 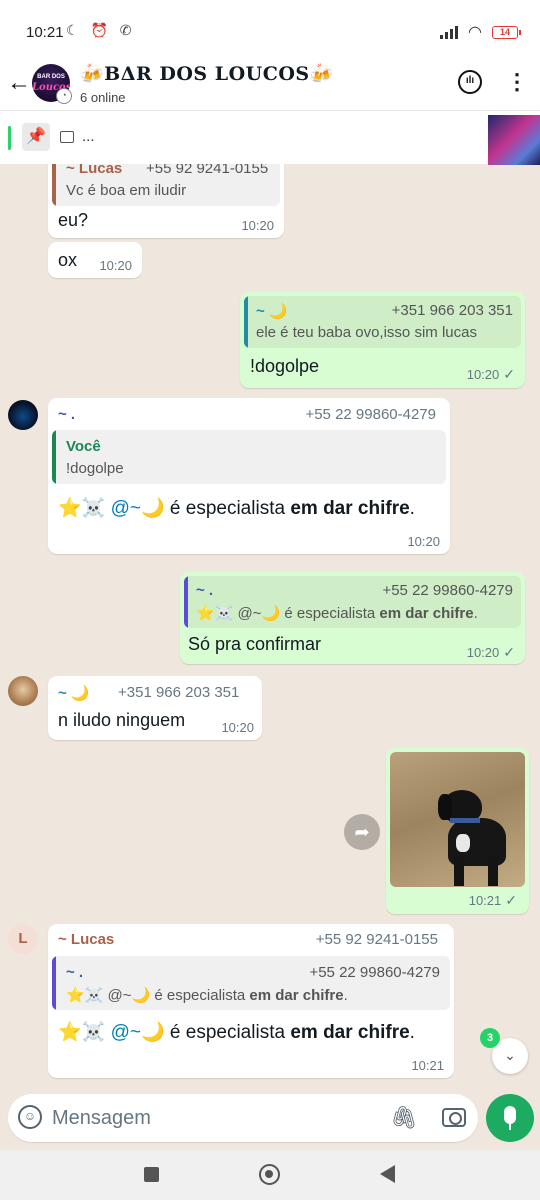 What do you see at coordinates (101, 30) in the screenshot?
I see `status-notification-icons: ☾ ⏰ ✆` at bounding box center [101, 30].